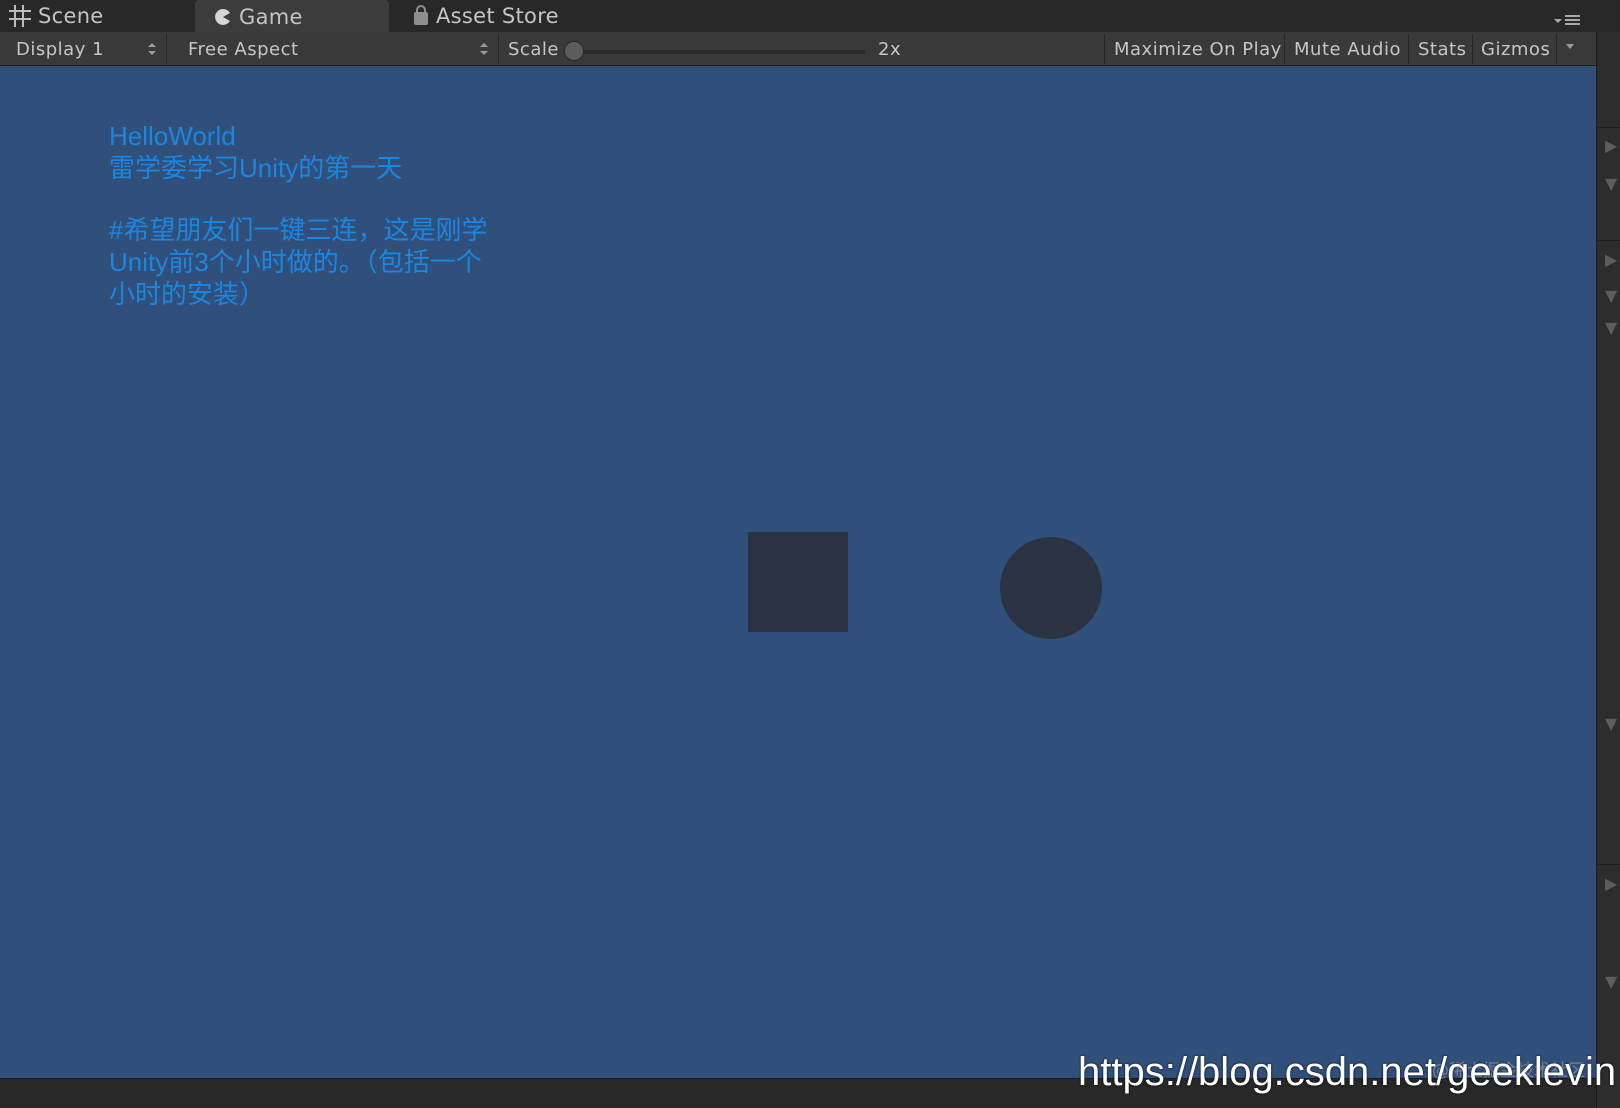  What do you see at coordinates (187, 294) in the screenshot?
I see `ui-text-line: 小时的安装）` at bounding box center [187, 294].